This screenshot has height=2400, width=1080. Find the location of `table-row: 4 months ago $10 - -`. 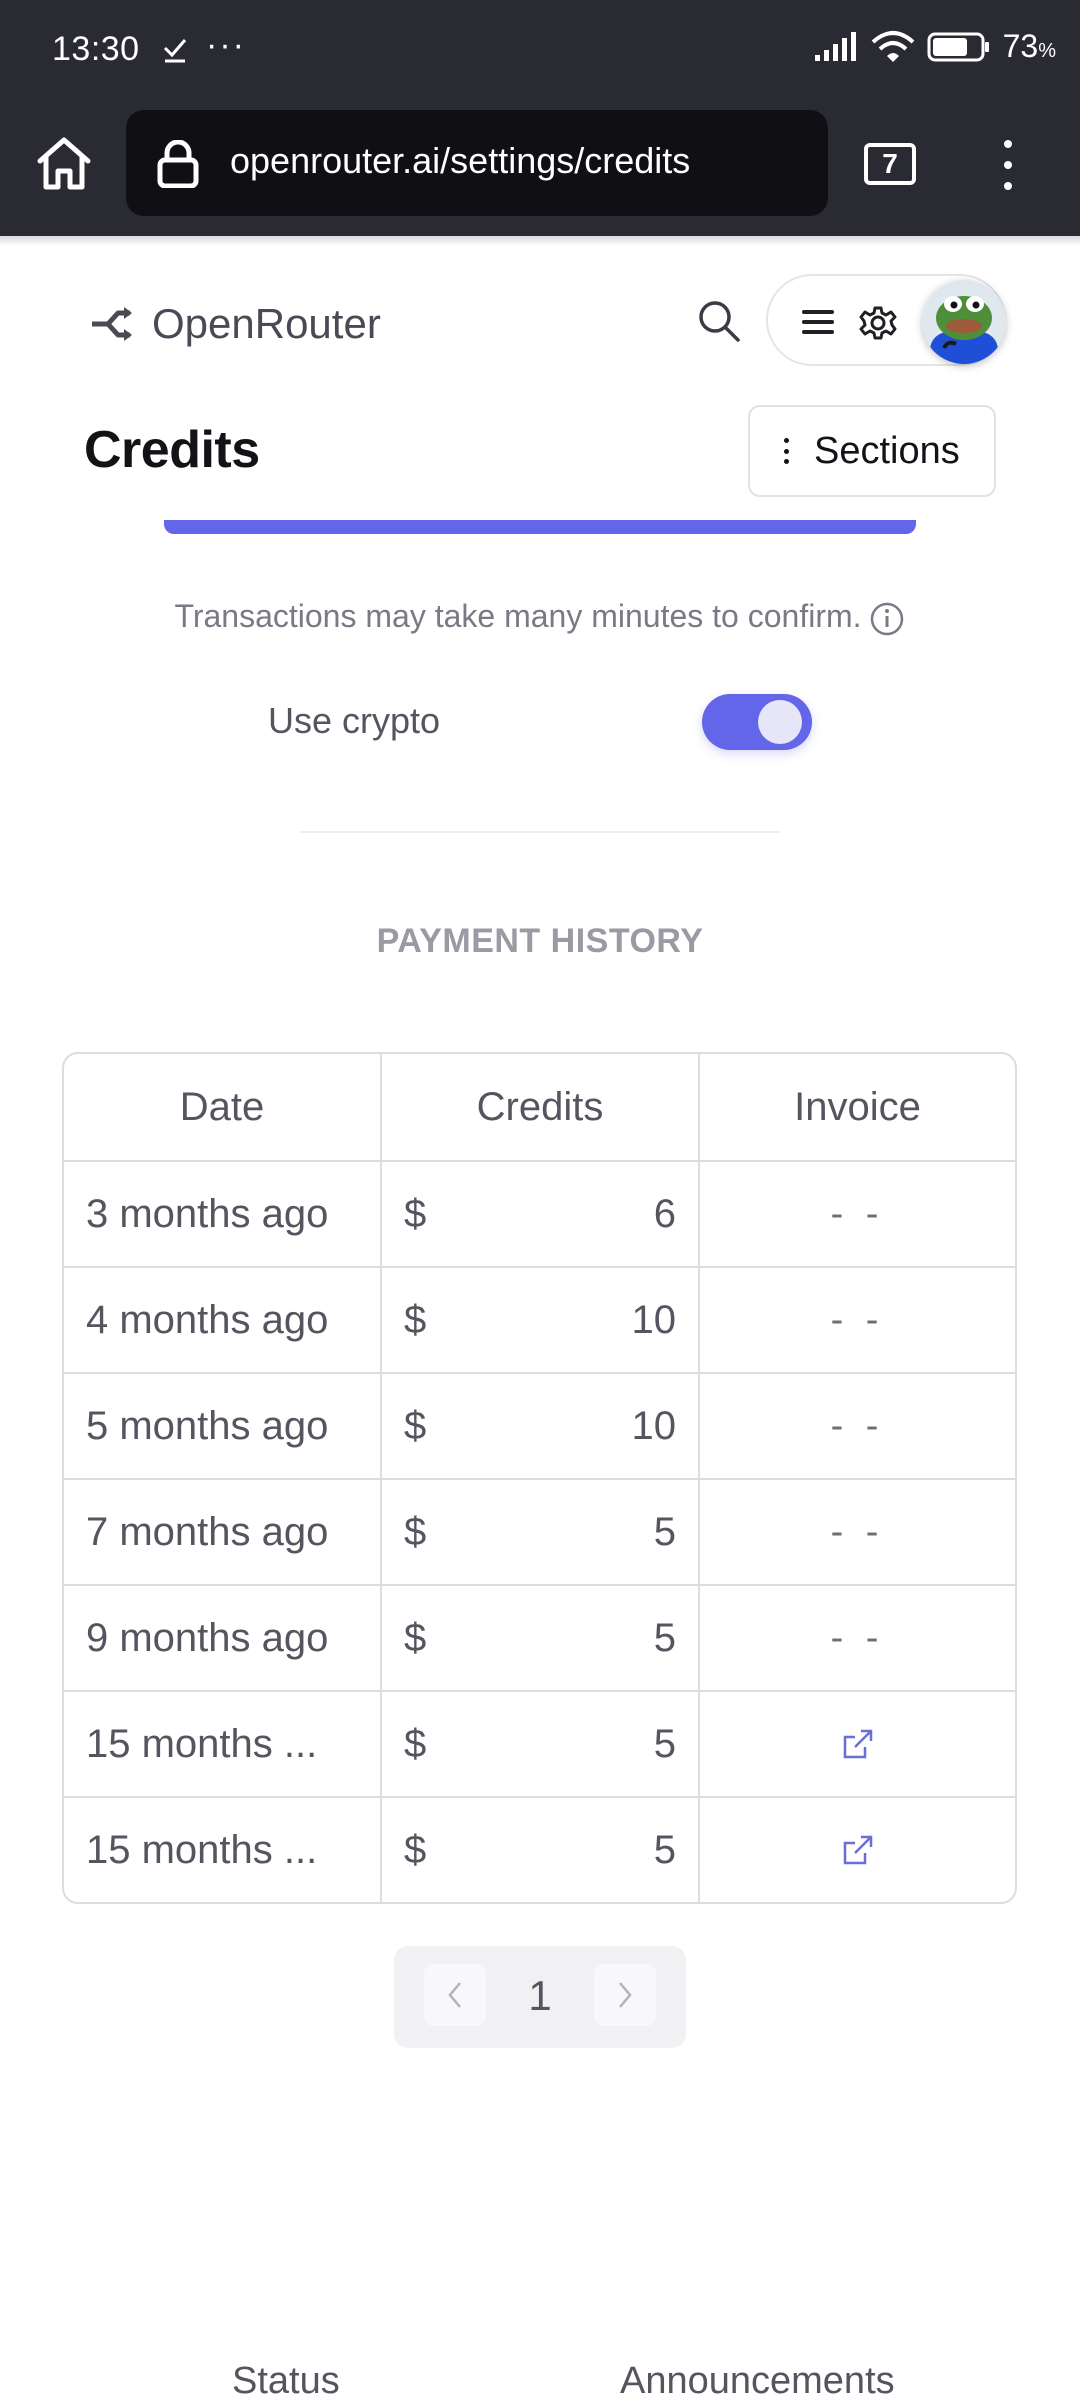

table-row: 4 months ago $10 - - is located at coordinates (539, 1319).